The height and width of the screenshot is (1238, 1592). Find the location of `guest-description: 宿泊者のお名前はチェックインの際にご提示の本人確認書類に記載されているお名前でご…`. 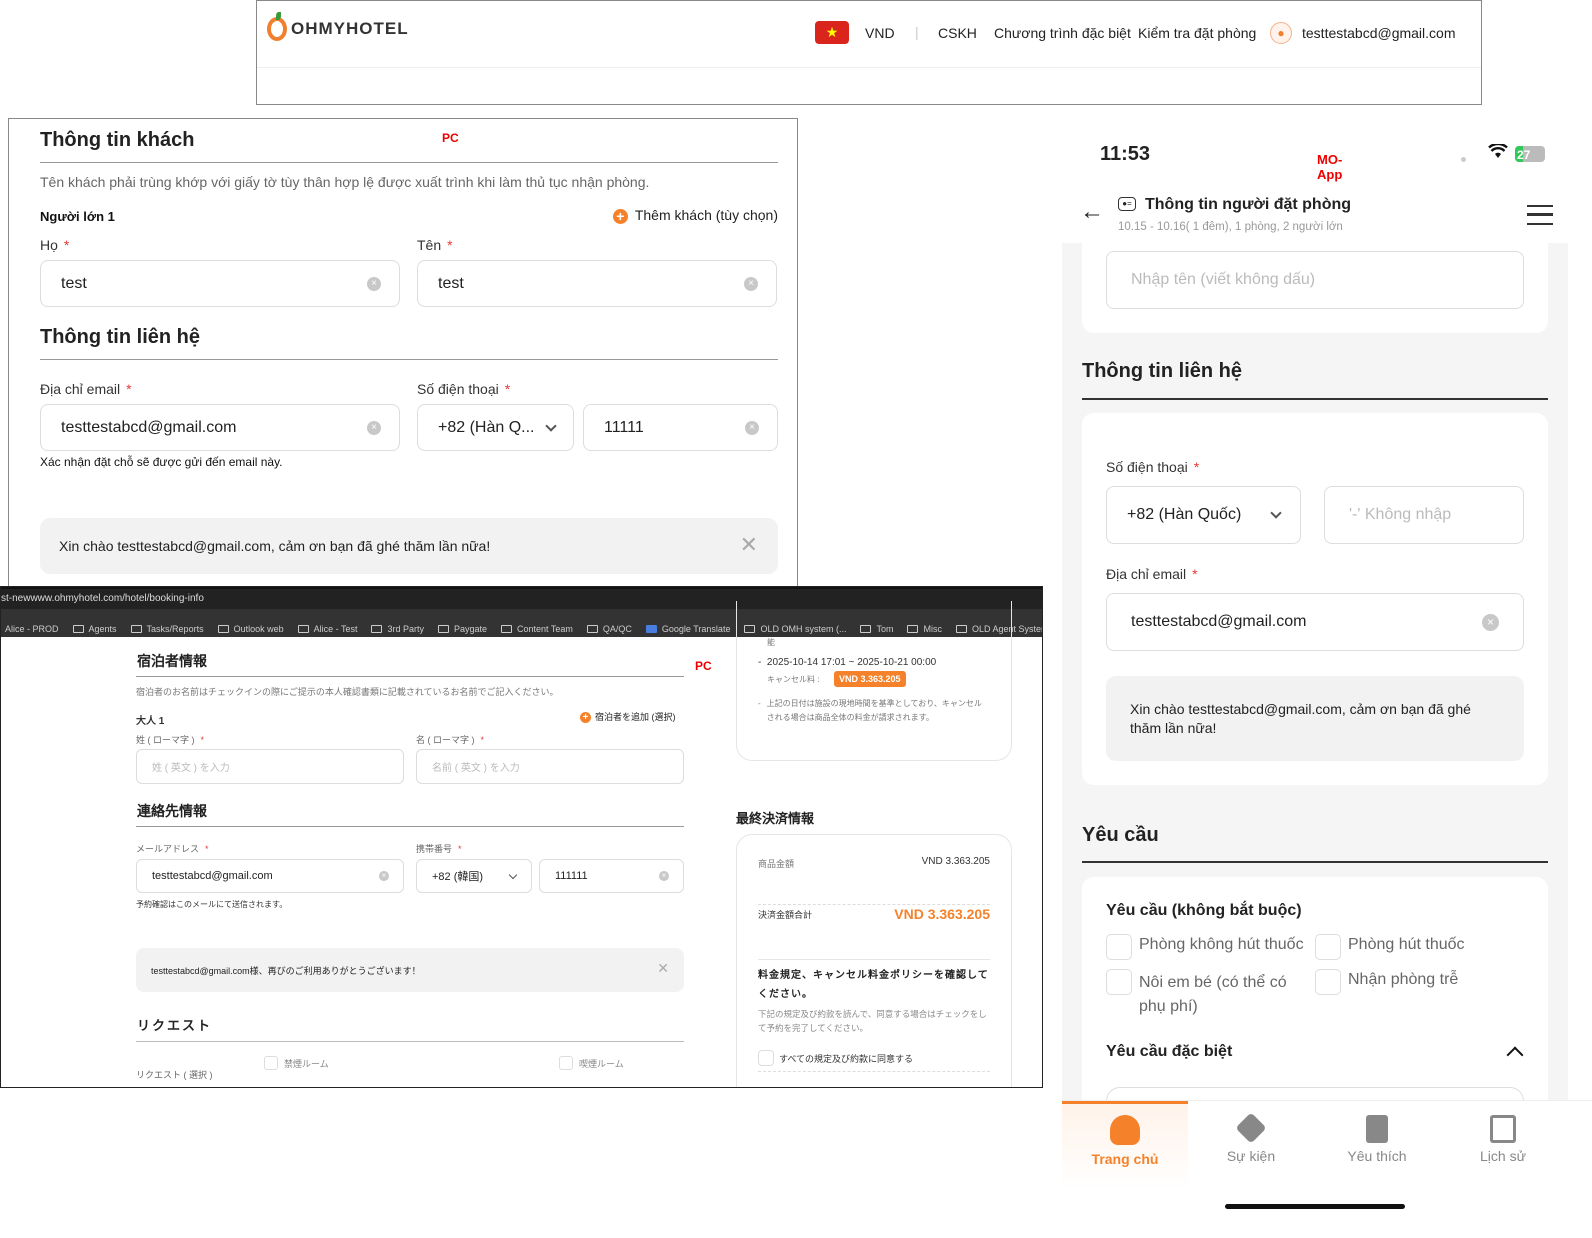

guest-description: 宿泊者のお名前はチェックインの際にご提示の本人確認書類に記載されているお名前でご… is located at coordinates (347, 692).